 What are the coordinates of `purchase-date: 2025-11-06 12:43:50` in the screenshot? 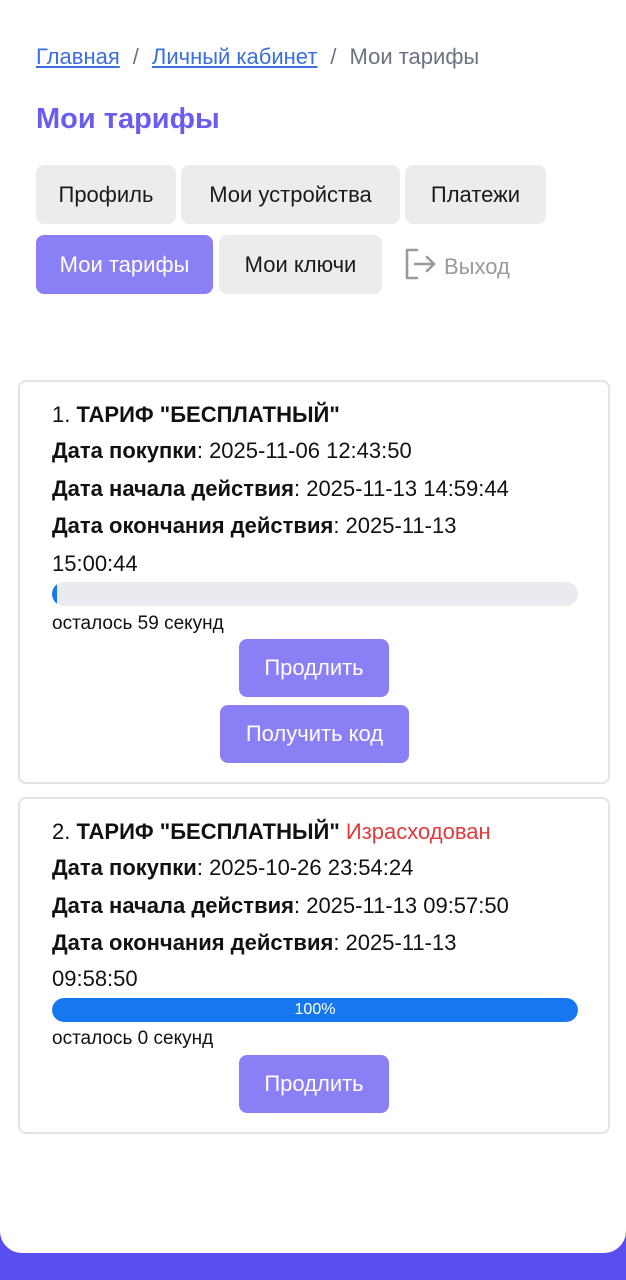 It's located at (310, 450).